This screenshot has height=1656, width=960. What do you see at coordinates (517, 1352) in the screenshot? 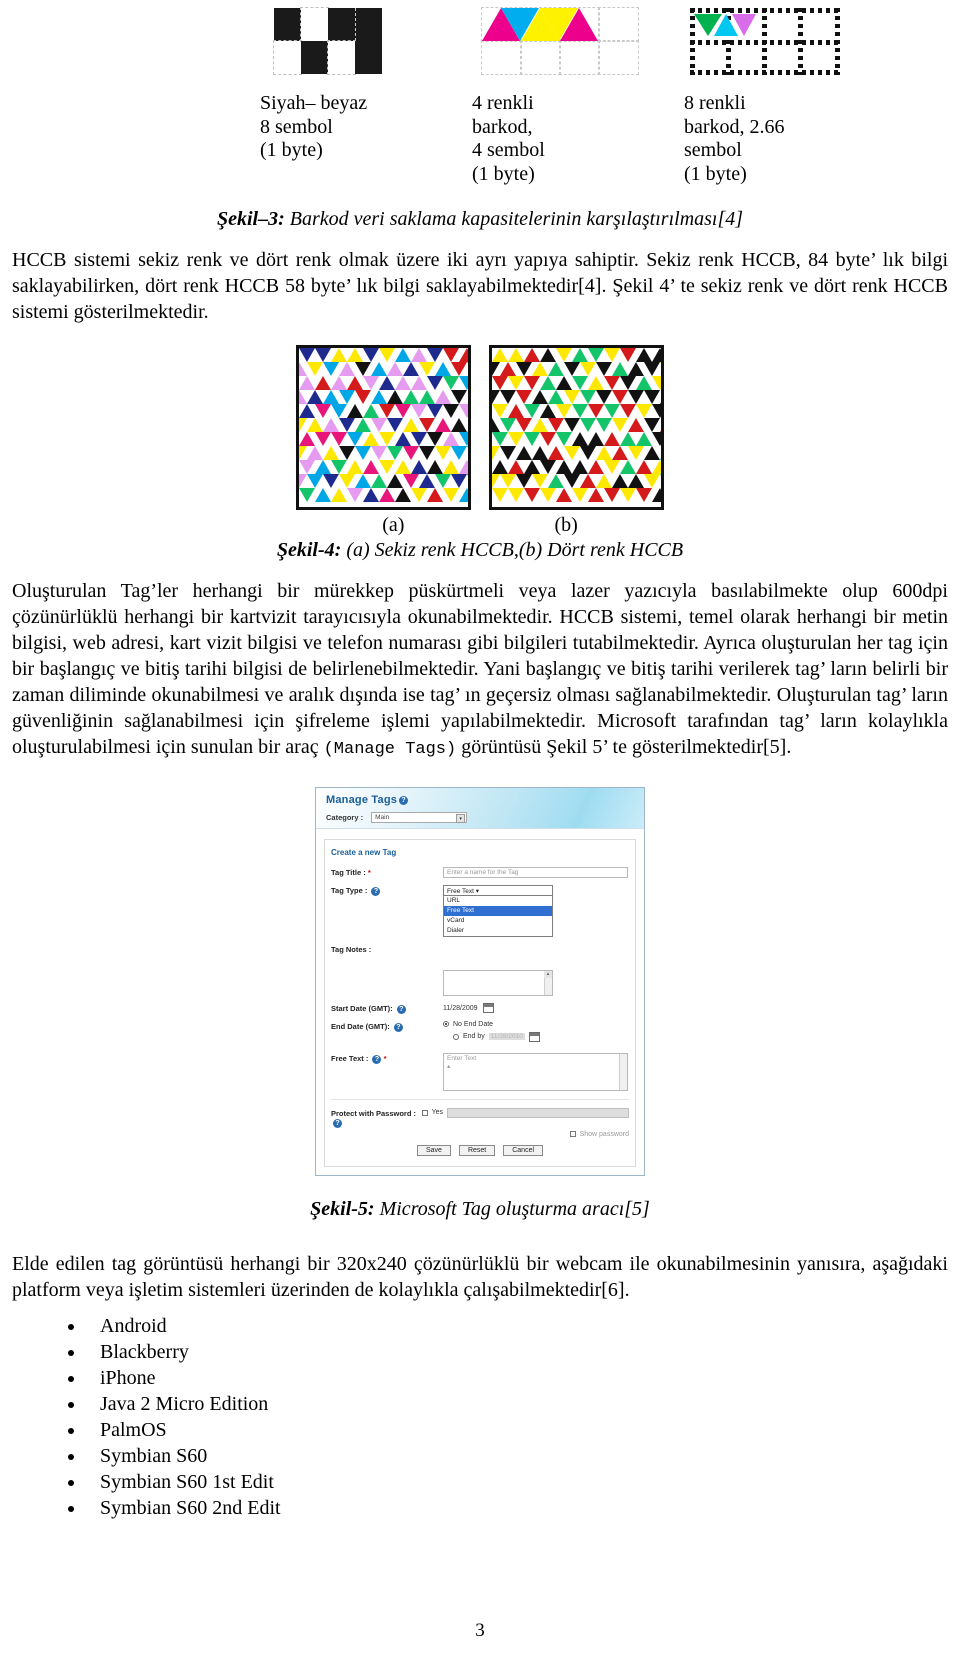
I see `list-item: Blackberry` at bounding box center [517, 1352].